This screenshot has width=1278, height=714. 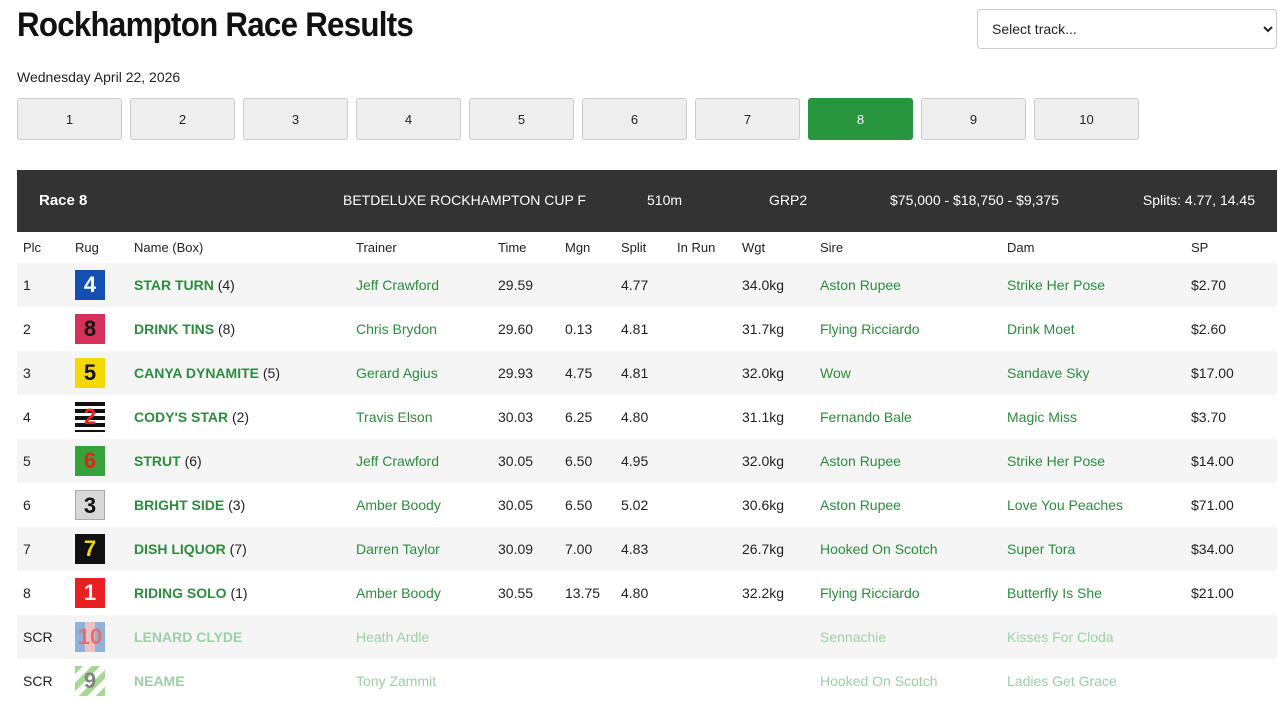 What do you see at coordinates (43, 285) in the screenshot?
I see `place-cell: 1` at bounding box center [43, 285].